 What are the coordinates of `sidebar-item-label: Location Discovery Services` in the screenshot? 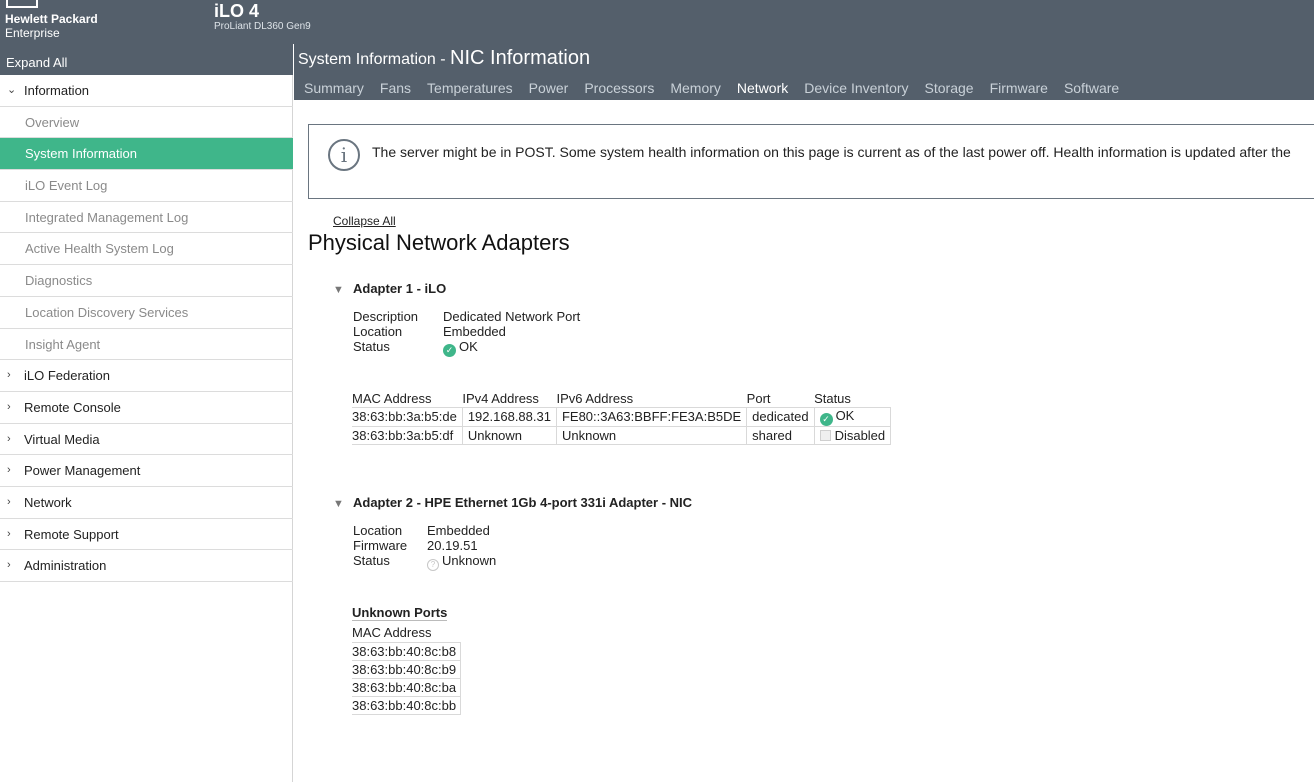 It's located at (107, 312).